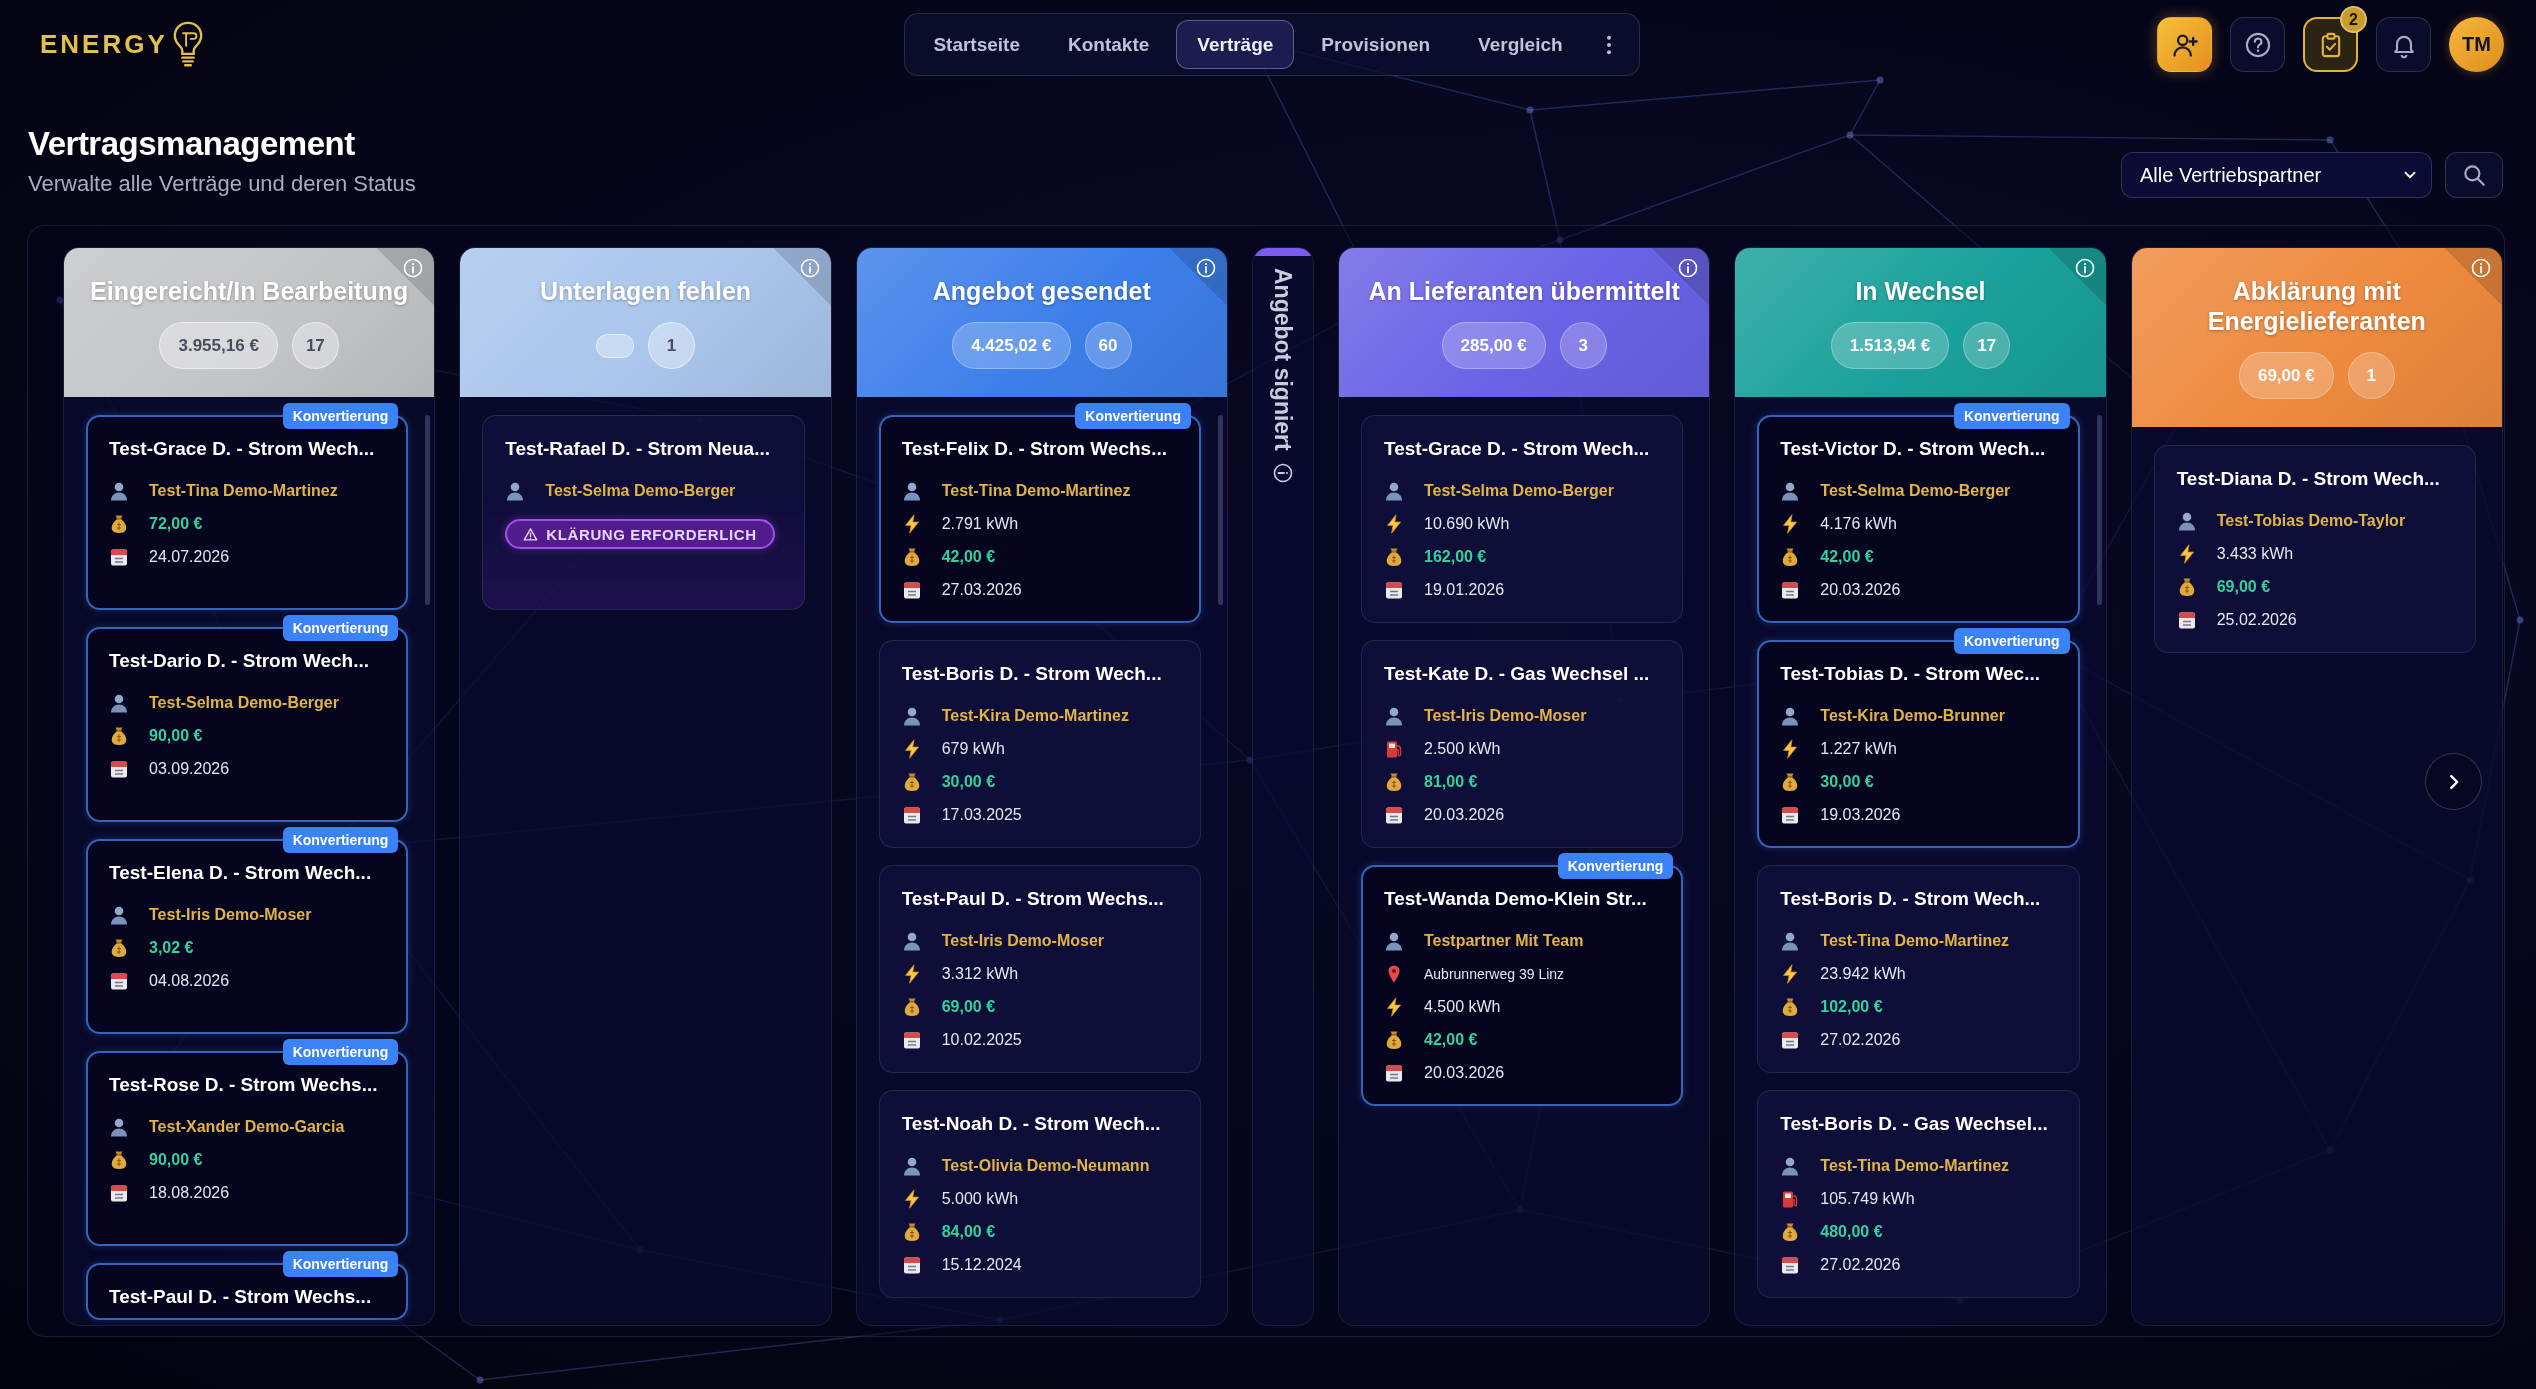 This screenshot has width=2536, height=1389. What do you see at coordinates (1504, 940) in the screenshot?
I see `partner-name: Testpartner Mit Team` at bounding box center [1504, 940].